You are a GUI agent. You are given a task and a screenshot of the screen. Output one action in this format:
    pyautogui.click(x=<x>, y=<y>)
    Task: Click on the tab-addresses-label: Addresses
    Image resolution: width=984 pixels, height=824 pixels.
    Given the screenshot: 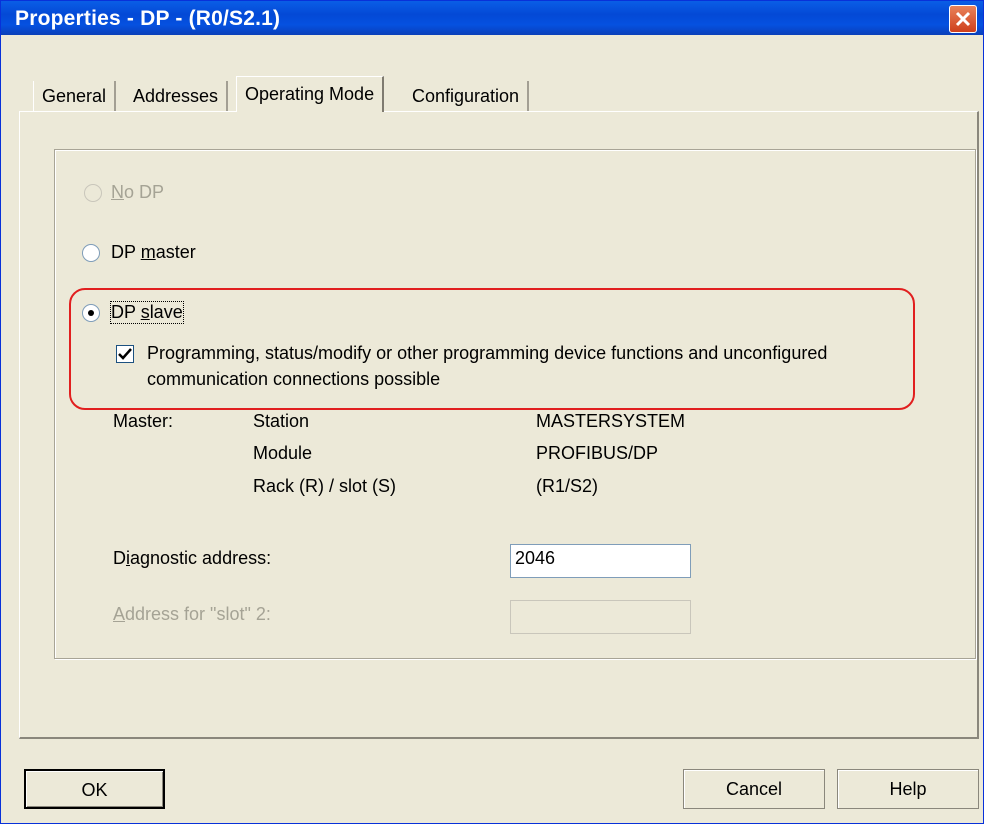 What is the action you would take?
    pyautogui.click(x=176, y=96)
    